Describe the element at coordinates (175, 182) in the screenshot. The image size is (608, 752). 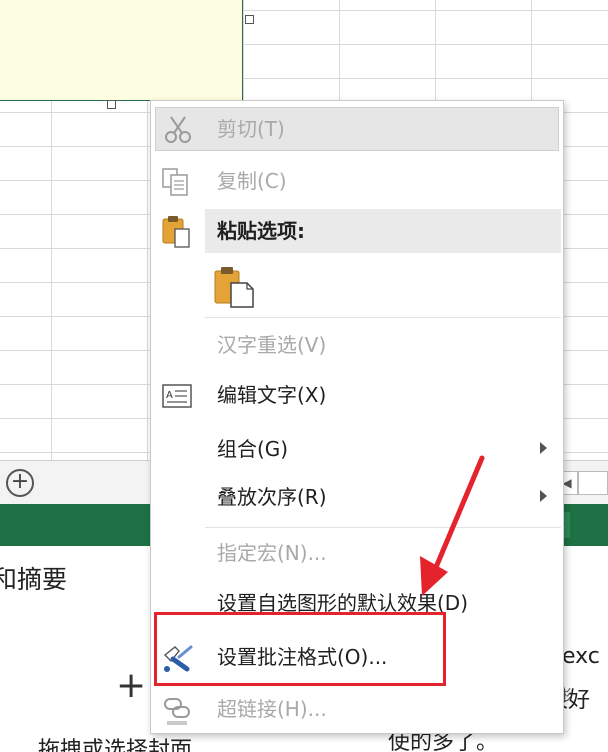
I see `copy-icon` at that location.